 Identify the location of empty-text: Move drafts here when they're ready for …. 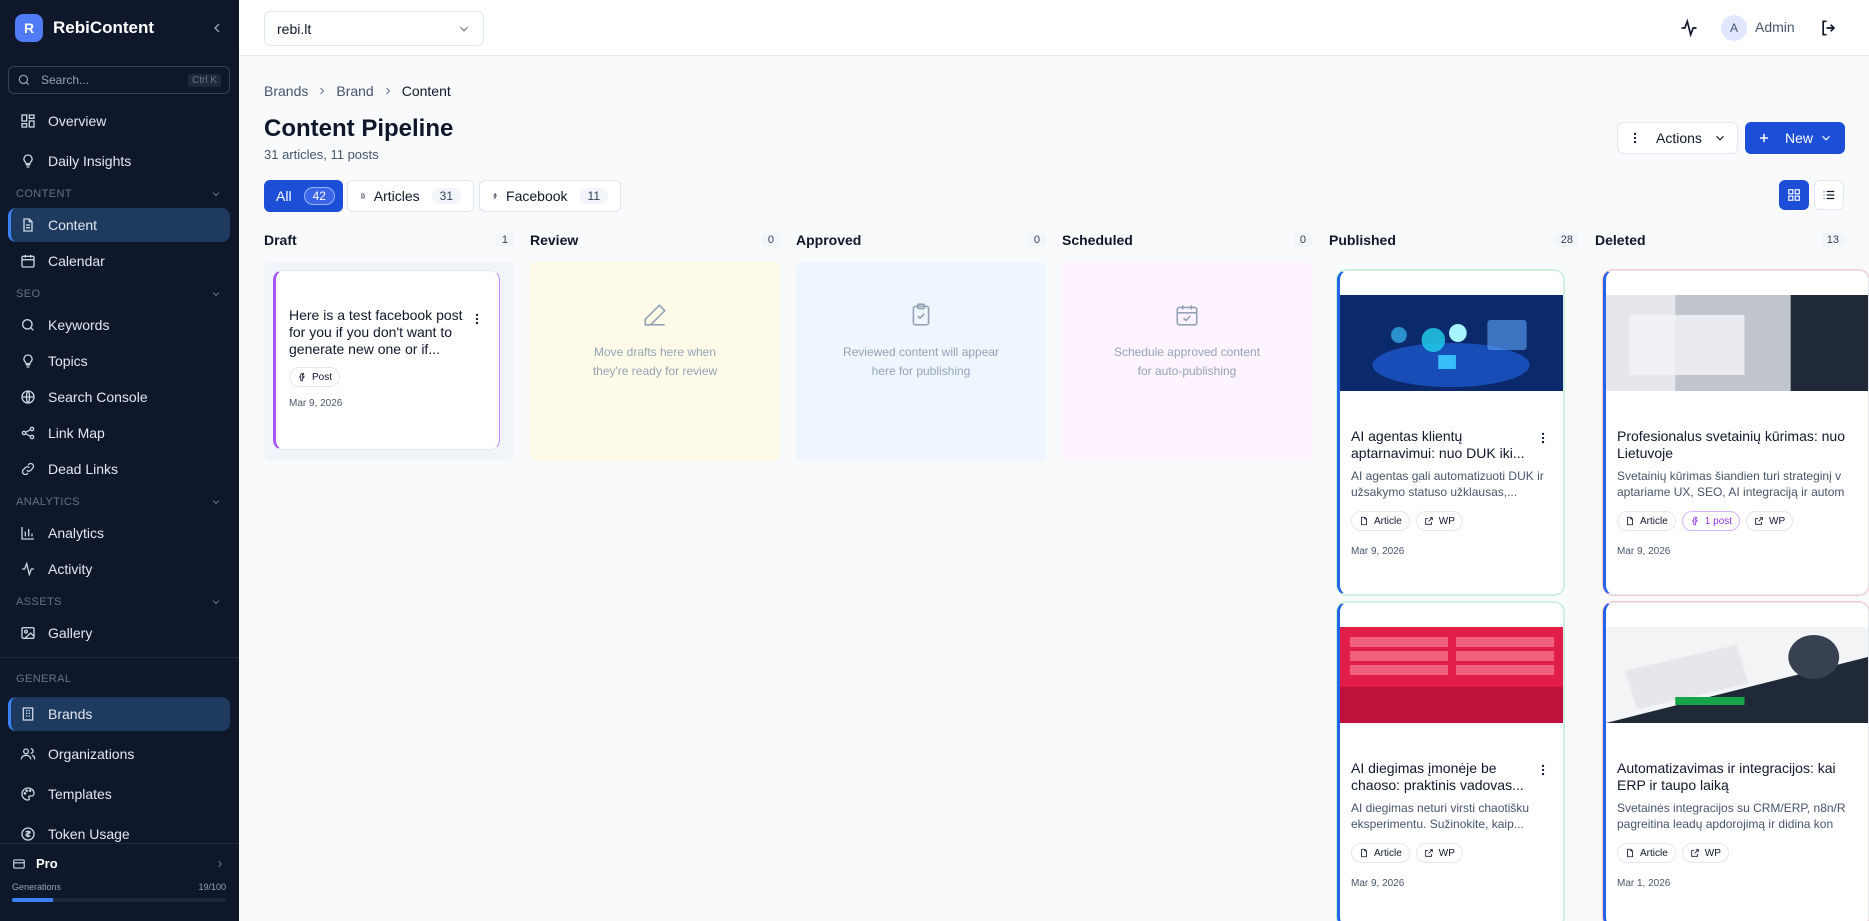
(655, 361).